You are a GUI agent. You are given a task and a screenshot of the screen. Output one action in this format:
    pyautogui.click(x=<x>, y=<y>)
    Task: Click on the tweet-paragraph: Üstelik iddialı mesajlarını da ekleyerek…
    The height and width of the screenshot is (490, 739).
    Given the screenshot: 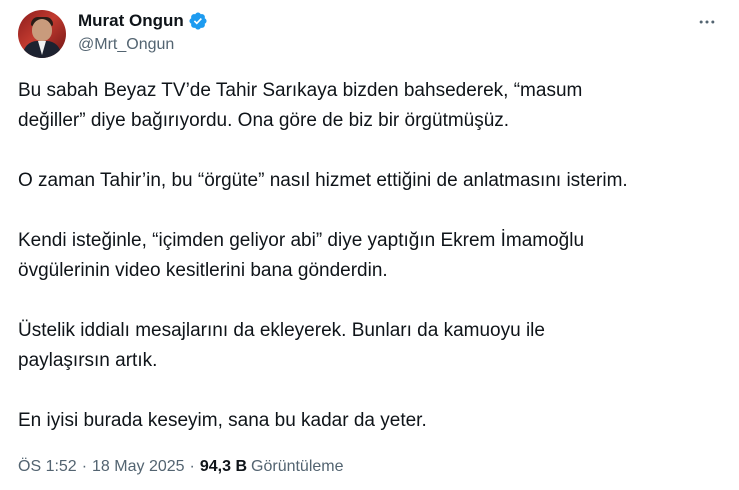 What is the action you would take?
    pyautogui.click(x=373, y=346)
    